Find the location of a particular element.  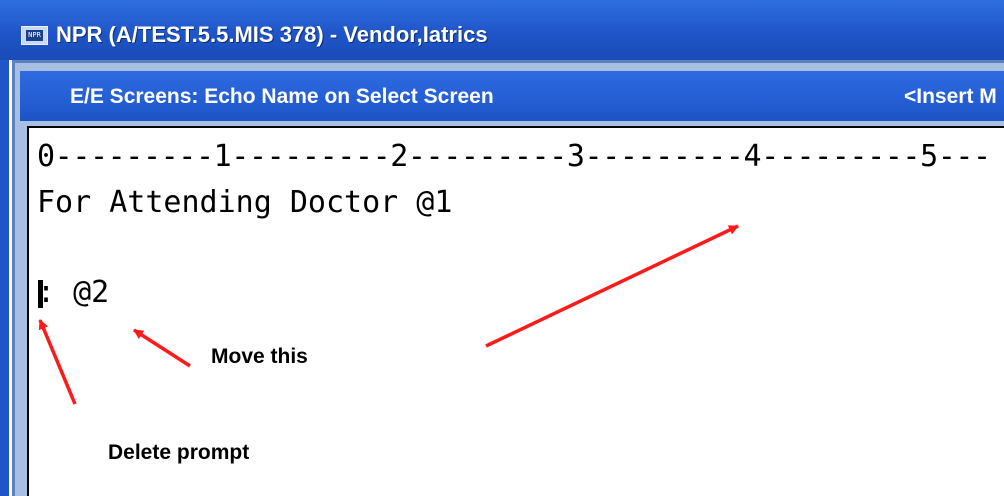

editor-line-2: : @2 is located at coordinates (73, 293).